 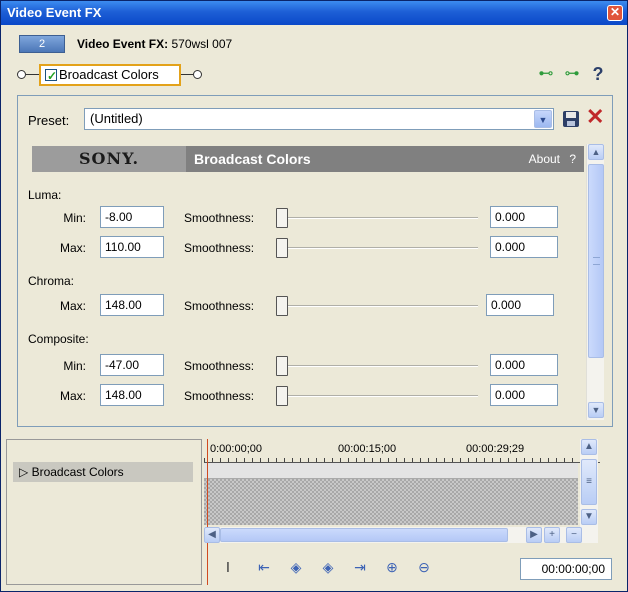 What do you see at coordinates (132, 247) in the screenshot?
I see `luma-max-input: 110.00` at bounding box center [132, 247].